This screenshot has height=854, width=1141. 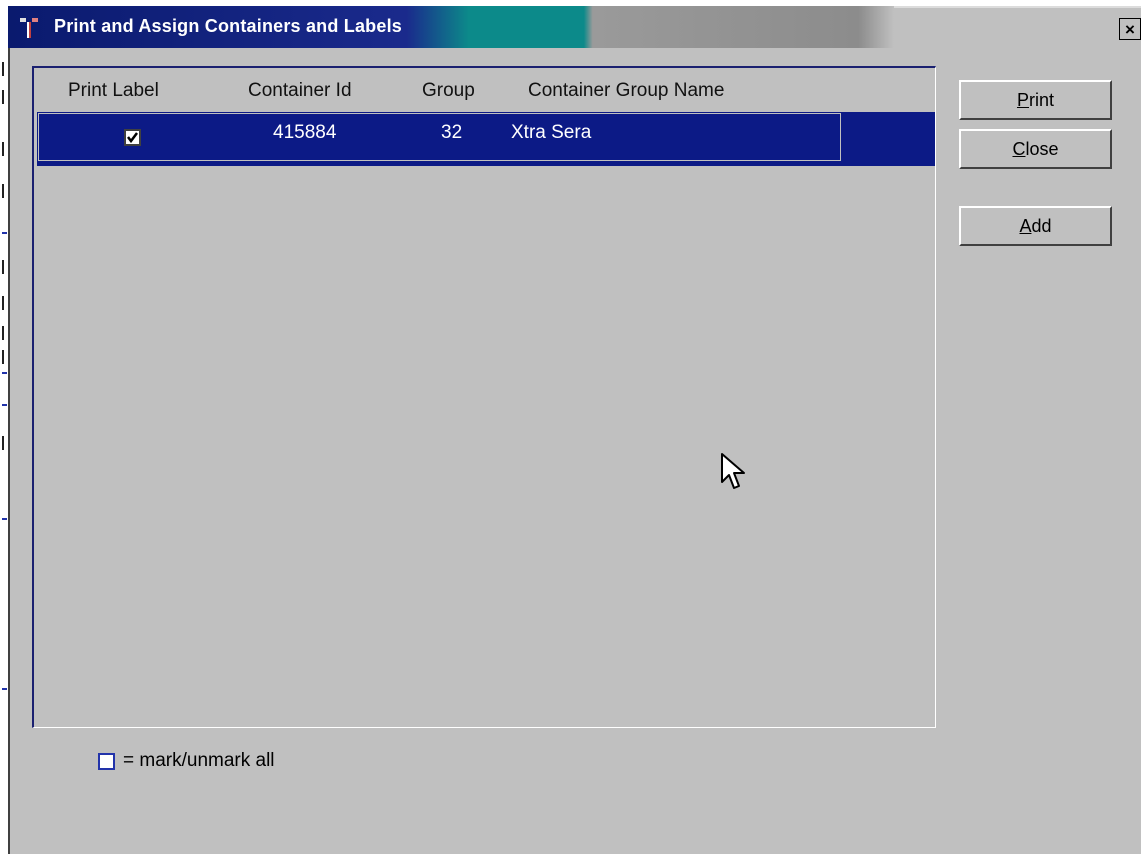 What do you see at coordinates (305, 132) in the screenshot?
I see `cell-container-id: 415884` at bounding box center [305, 132].